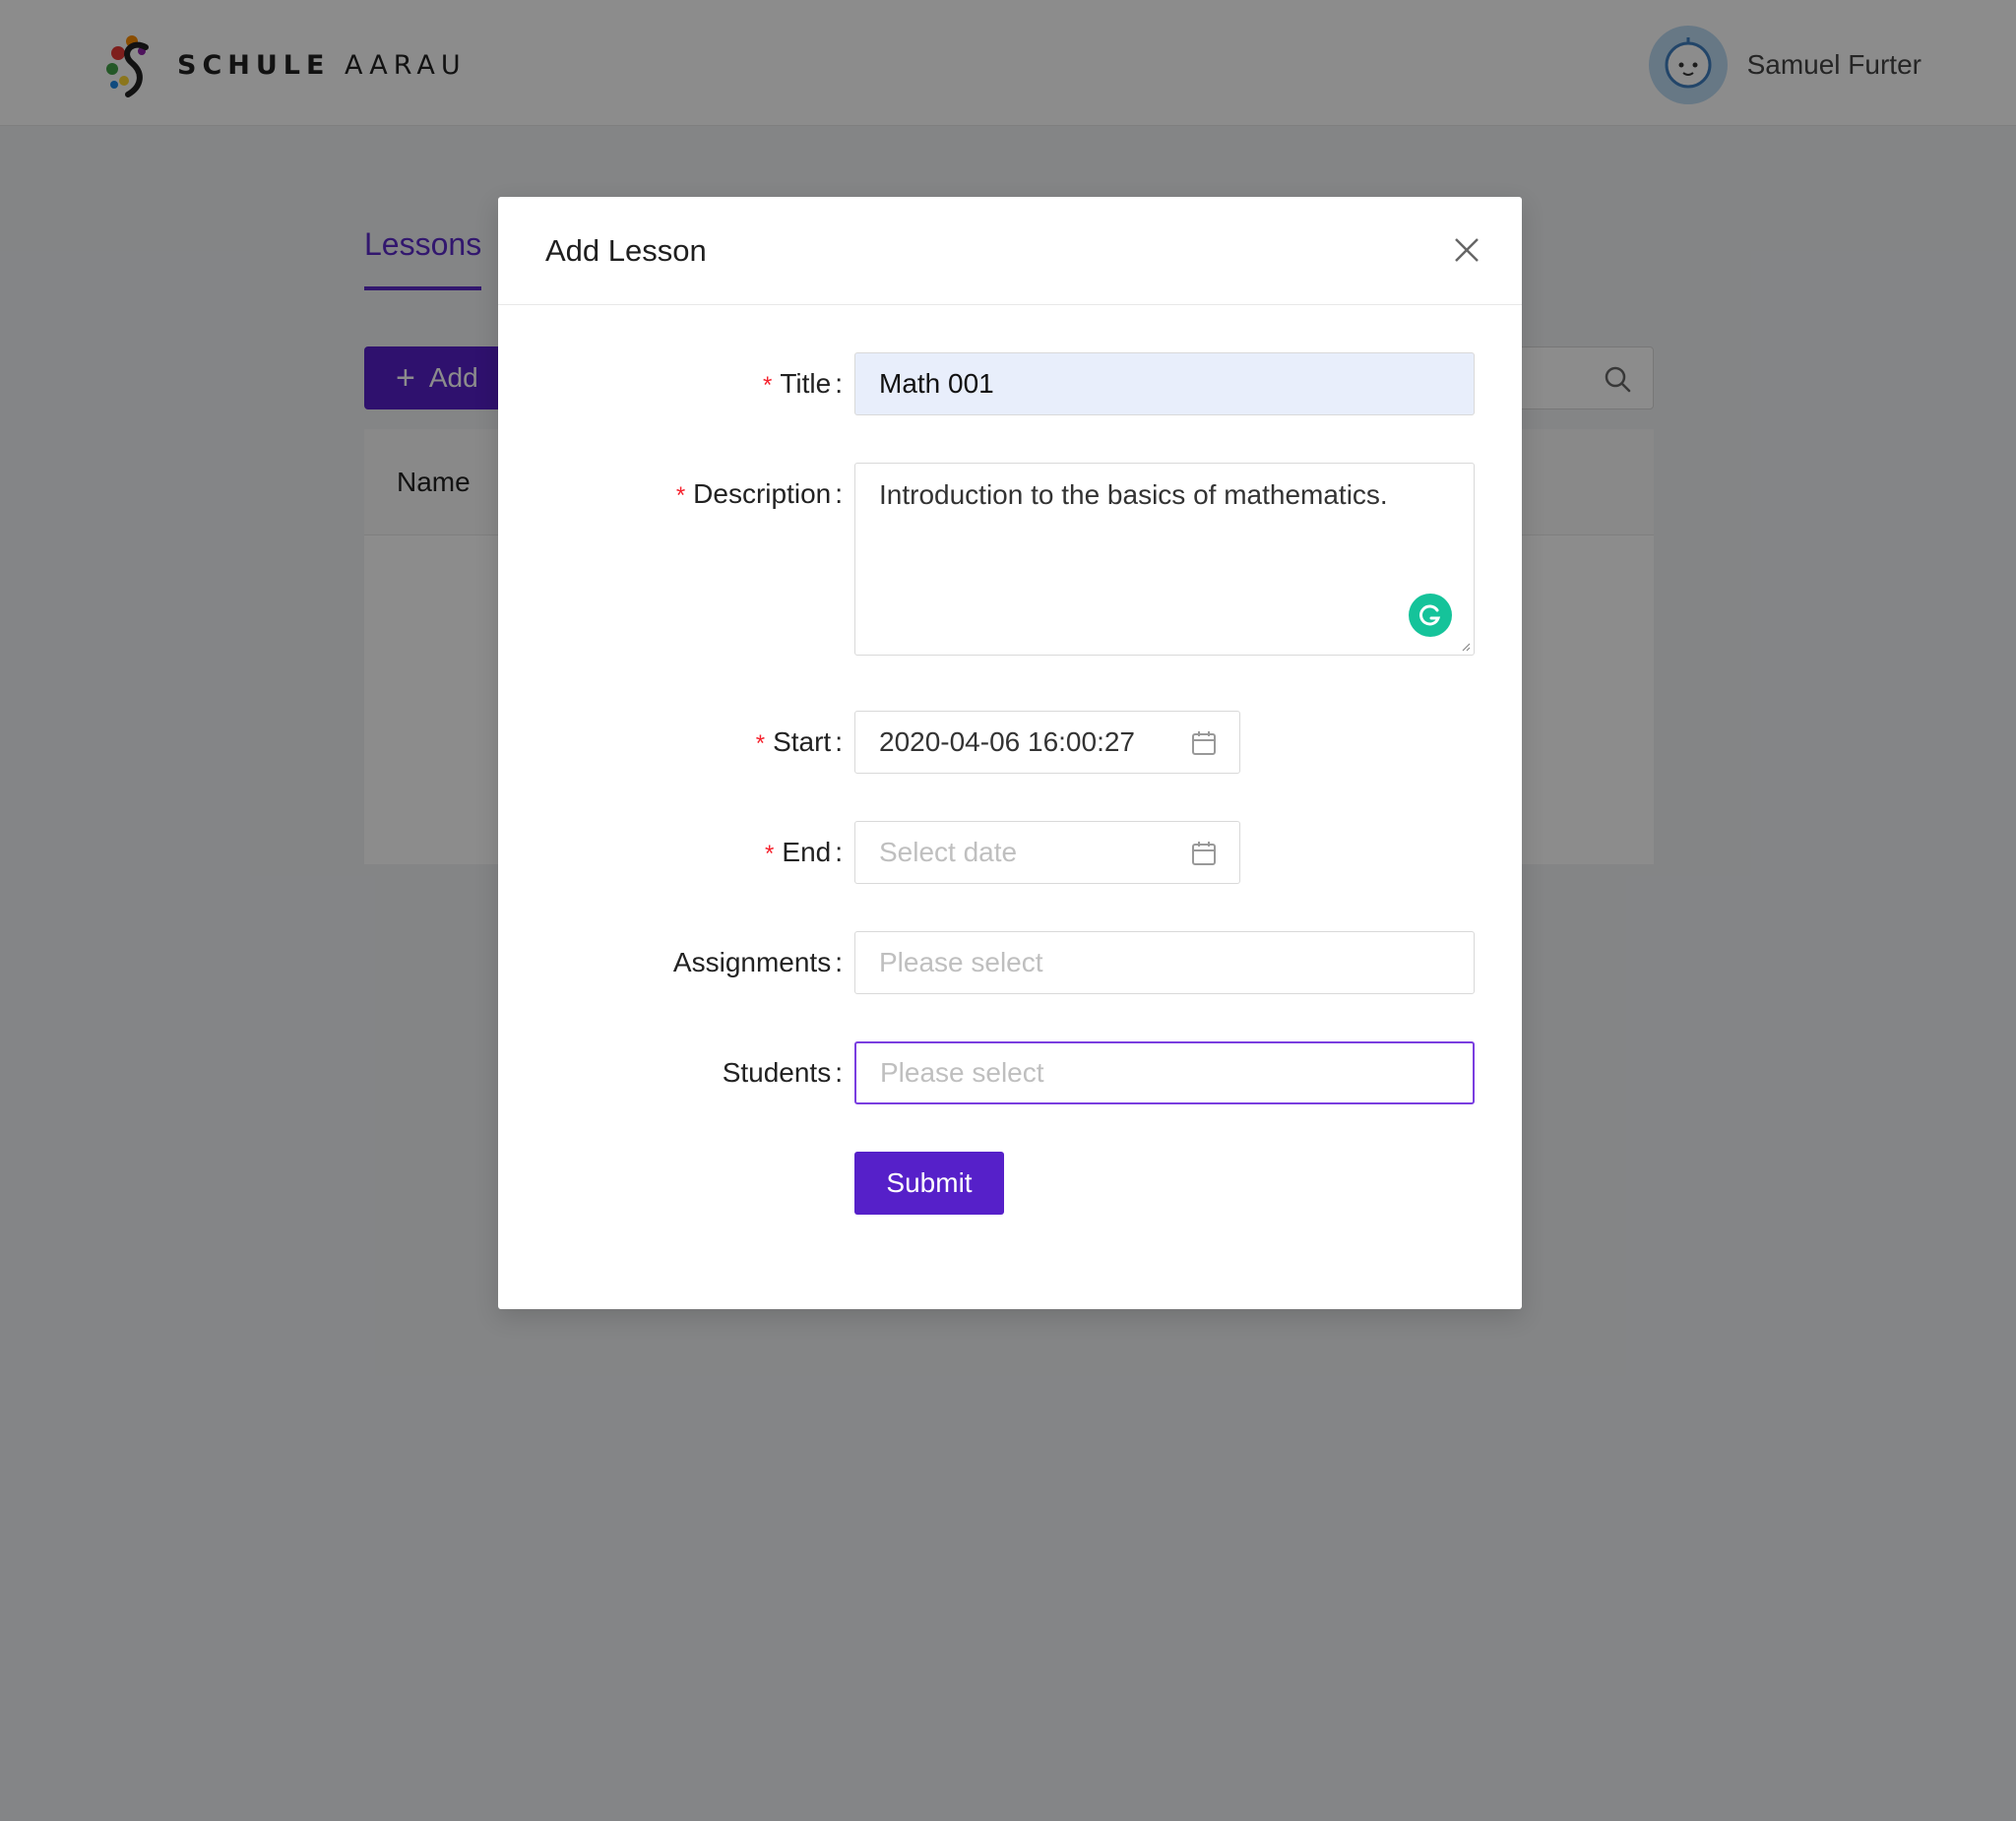  What do you see at coordinates (807, 852) in the screenshot?
I see `end-label-text: End` at bounding box center [807, 852].